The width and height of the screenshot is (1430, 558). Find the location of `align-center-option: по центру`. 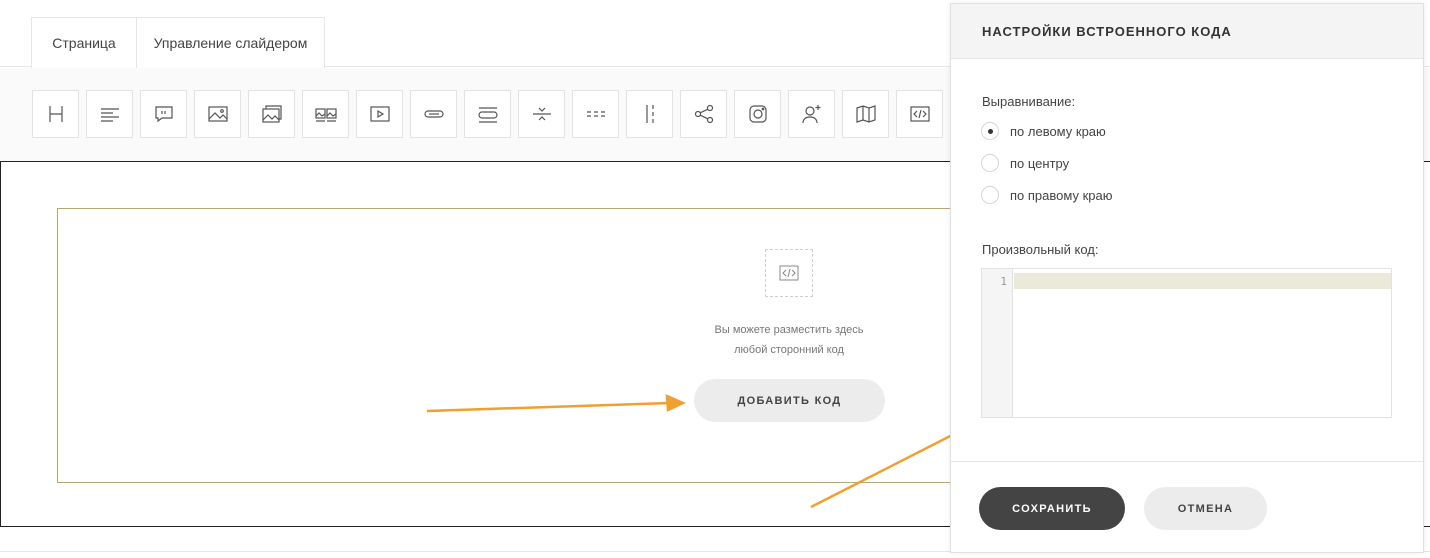

align-center-option: по центру is located at coordinates (1025, 163).